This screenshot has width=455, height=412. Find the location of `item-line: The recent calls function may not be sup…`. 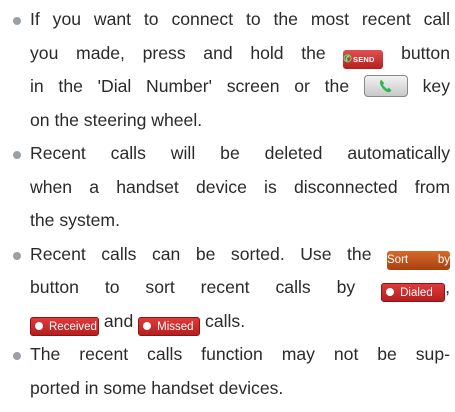

item-line: The recent calls function may not be sup… is located at coordinates (240, 354).